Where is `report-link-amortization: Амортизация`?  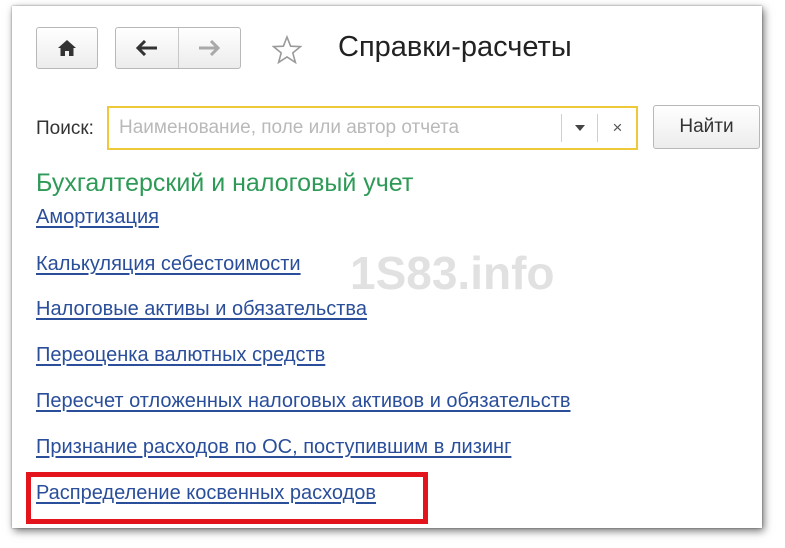 report-link-amortization: Амортизация is located at coordinates (97, 217).